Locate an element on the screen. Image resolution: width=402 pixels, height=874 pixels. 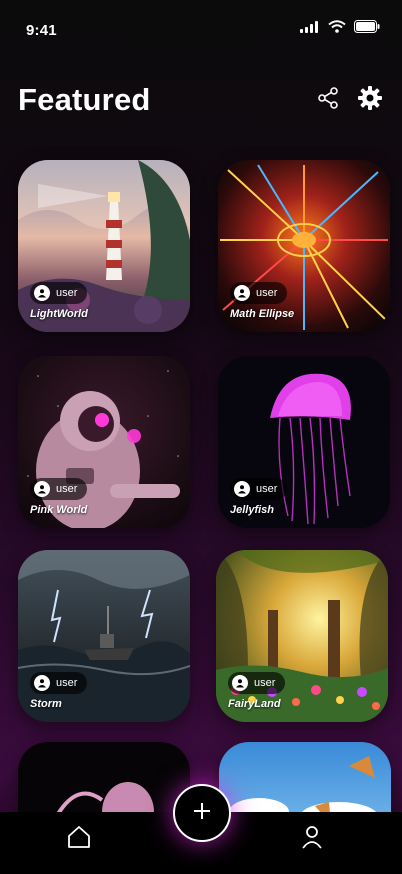
settings-gear-icon is located at coordinates (370, 100).